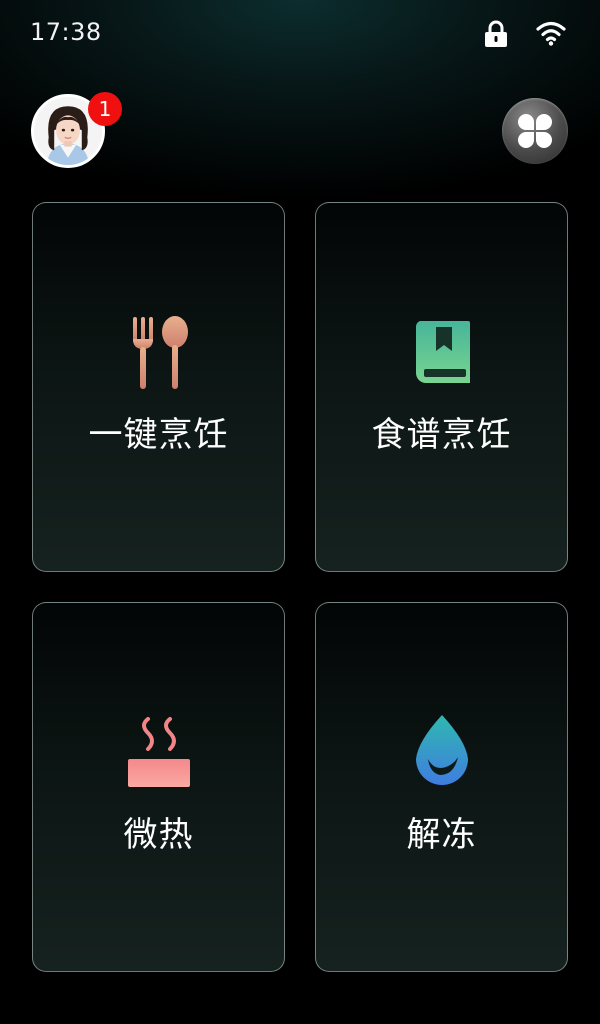 This screenshot has height=1024, width=600. Describe the element at coordinates (158, 353) in the screenshot. I see `fork-spoon-icon` at that location.